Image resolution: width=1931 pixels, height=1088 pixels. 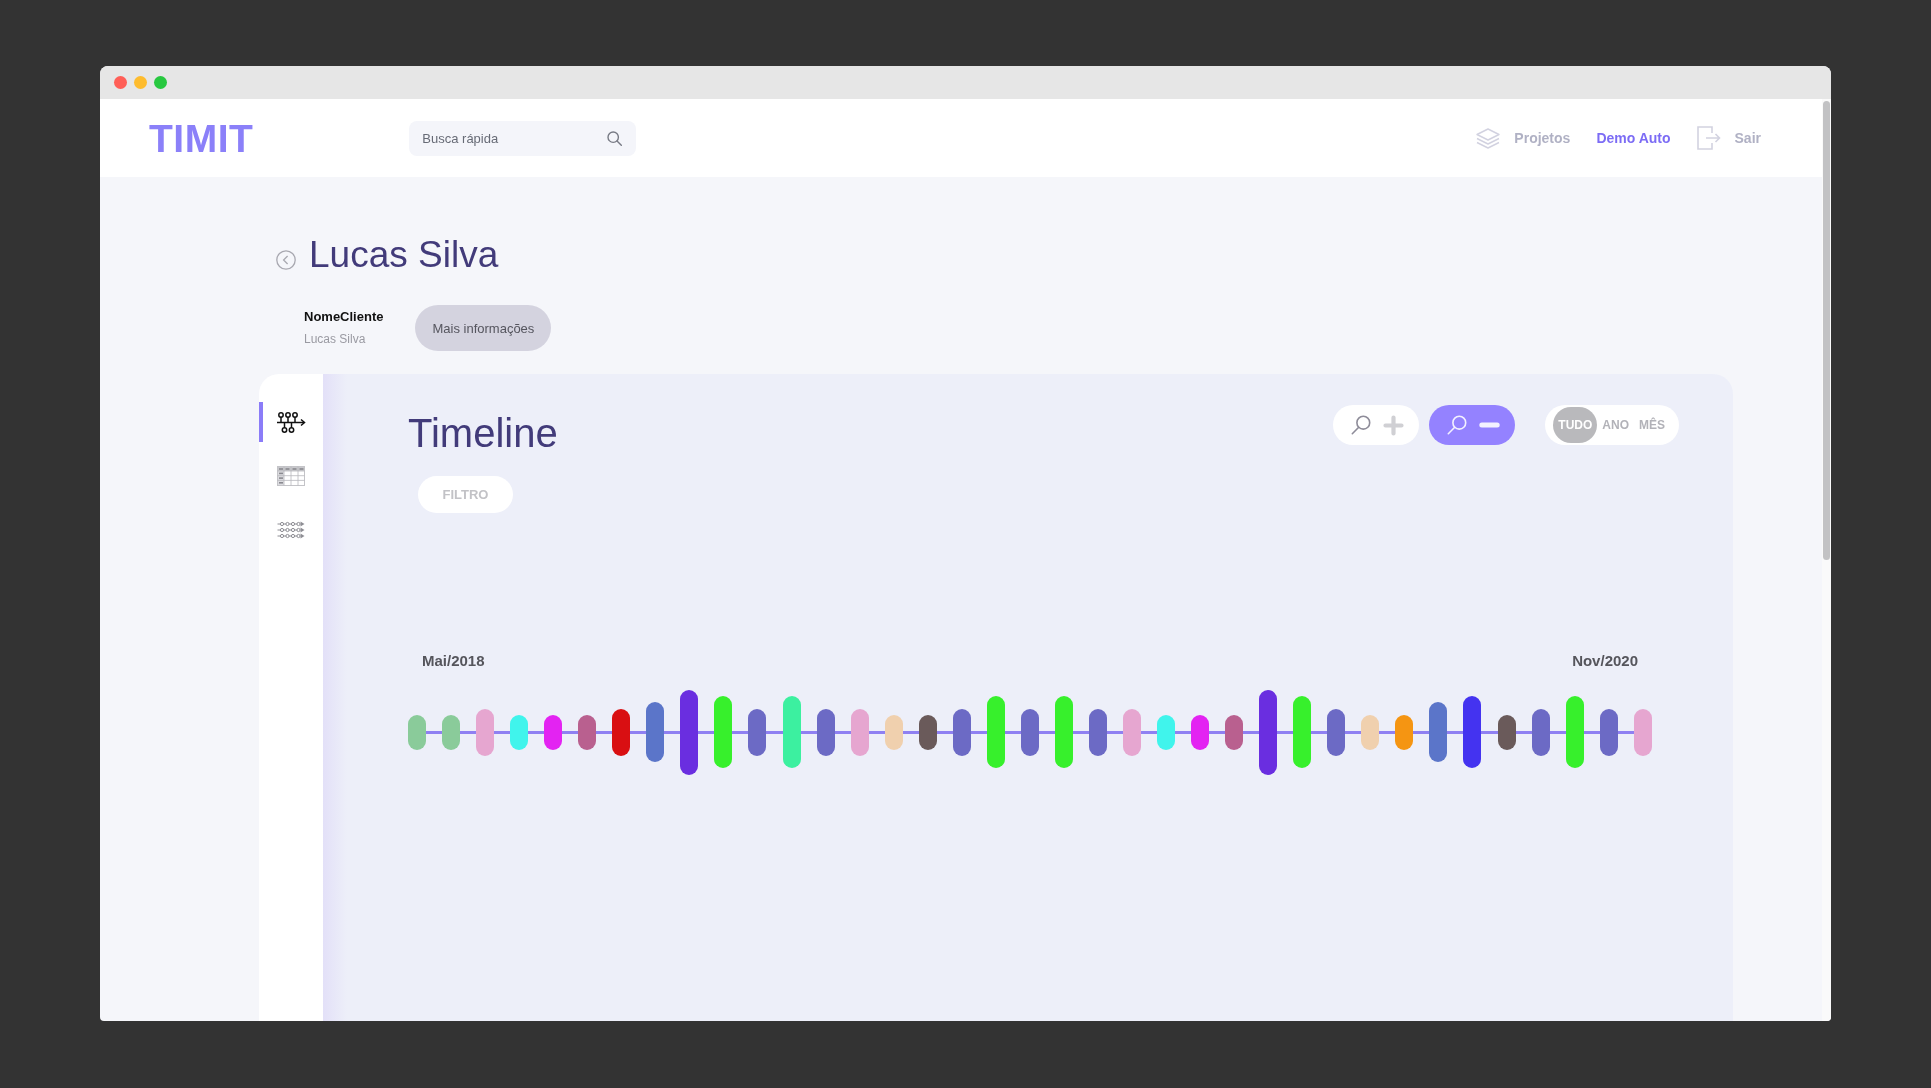 What do you see at coordinates (1376, 425) in the screenshot?
I see `zoom-in-button` at bounding box center [1376, 425].